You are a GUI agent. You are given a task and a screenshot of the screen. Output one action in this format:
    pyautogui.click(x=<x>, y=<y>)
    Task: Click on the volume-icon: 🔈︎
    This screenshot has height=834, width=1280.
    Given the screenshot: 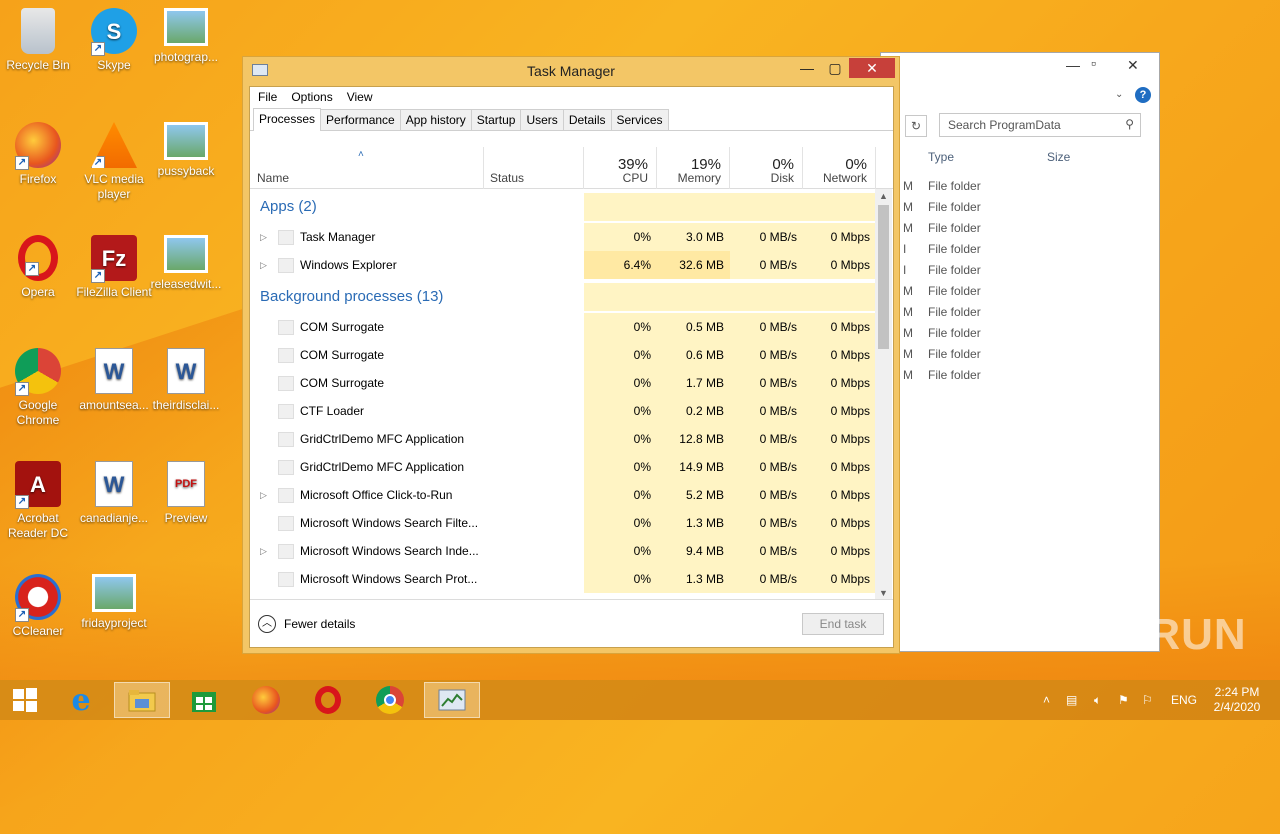 What is the action you would take?
    pyautogui.click(x=1097, y=700)
    